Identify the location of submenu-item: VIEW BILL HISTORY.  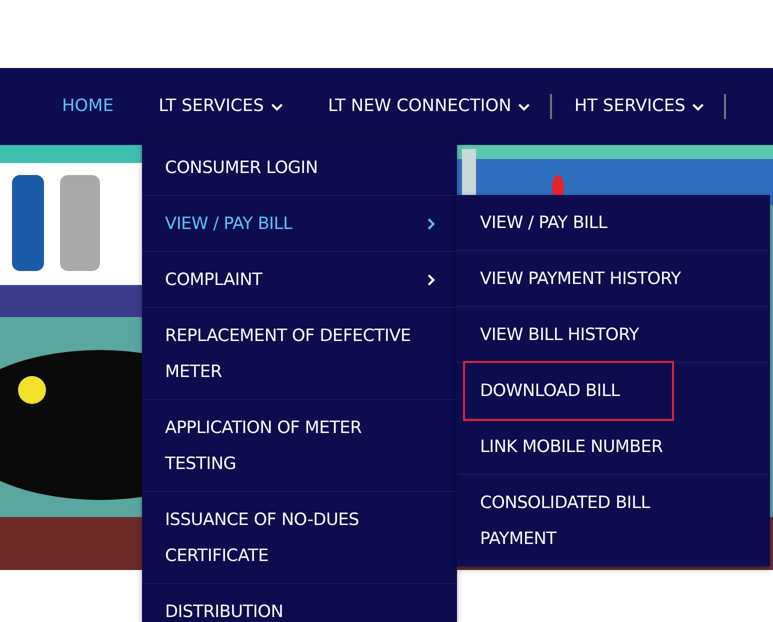
(613, 335).